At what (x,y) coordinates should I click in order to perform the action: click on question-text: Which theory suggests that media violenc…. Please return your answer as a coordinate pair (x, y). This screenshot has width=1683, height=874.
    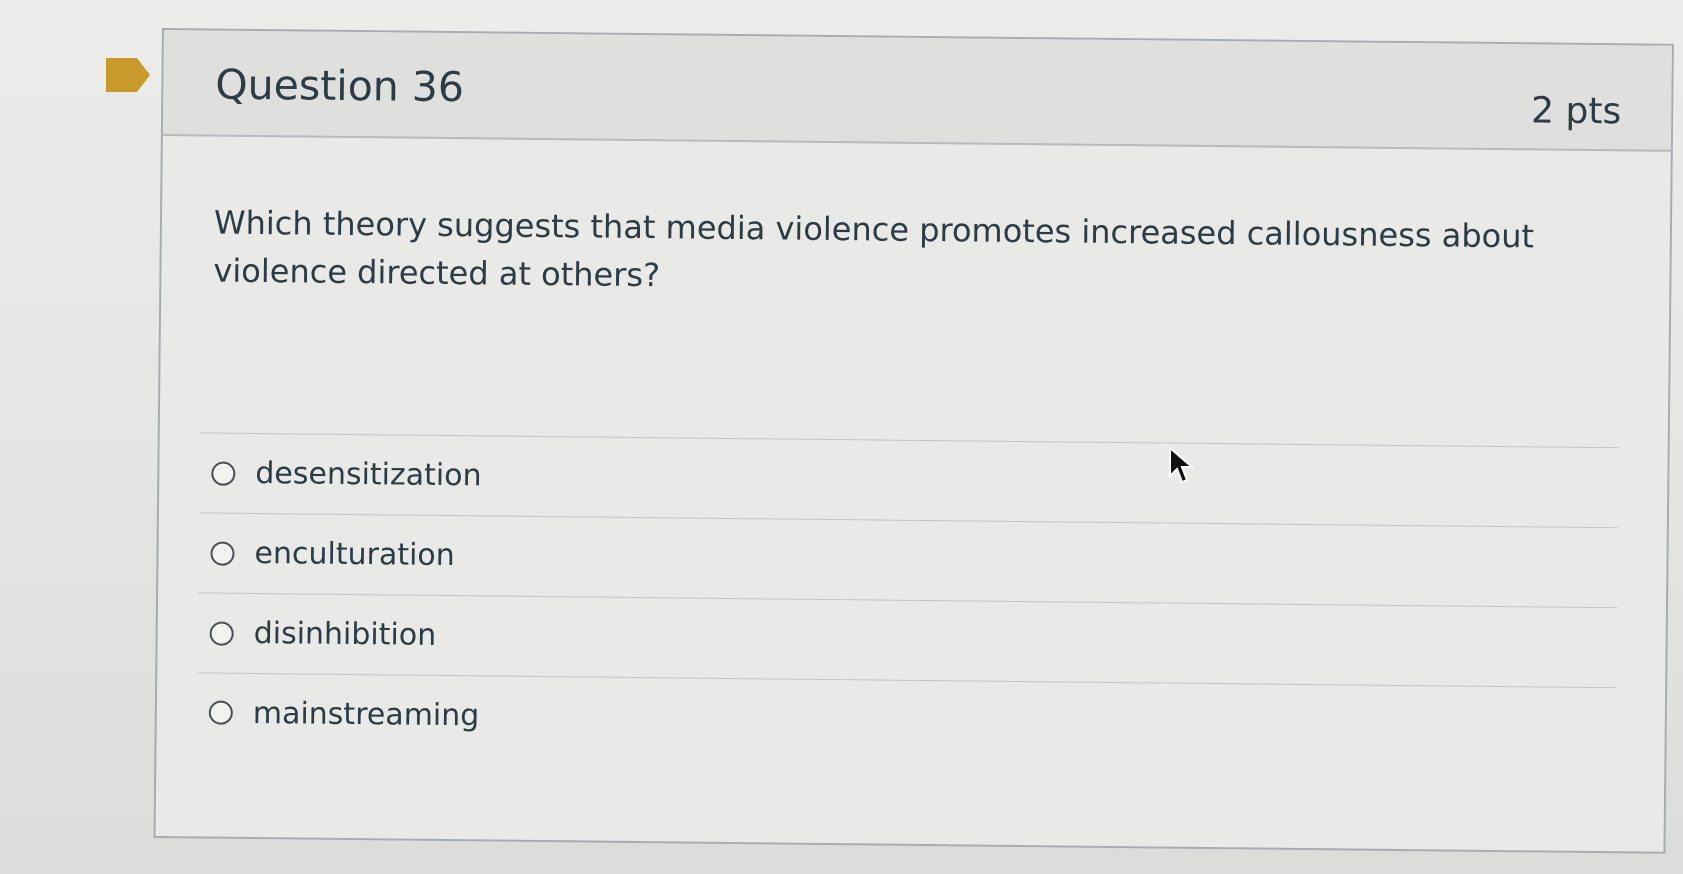
    Looking at the image, I should click on (874, 249).